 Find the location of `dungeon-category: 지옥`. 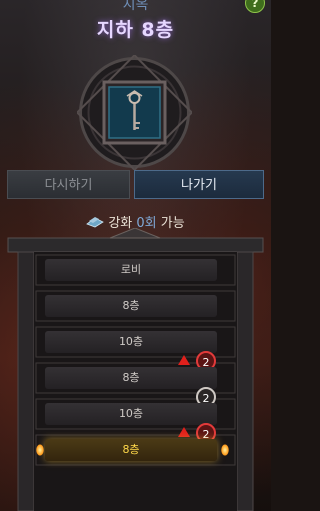

dungeon-category: 지옥 is located at coordinates (135, 6).